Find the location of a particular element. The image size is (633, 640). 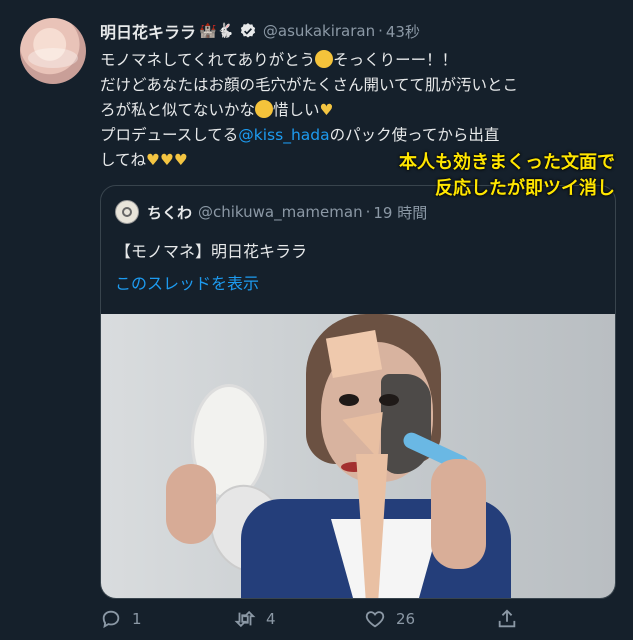

text-segment: してね is located at coordinates (123, 160).